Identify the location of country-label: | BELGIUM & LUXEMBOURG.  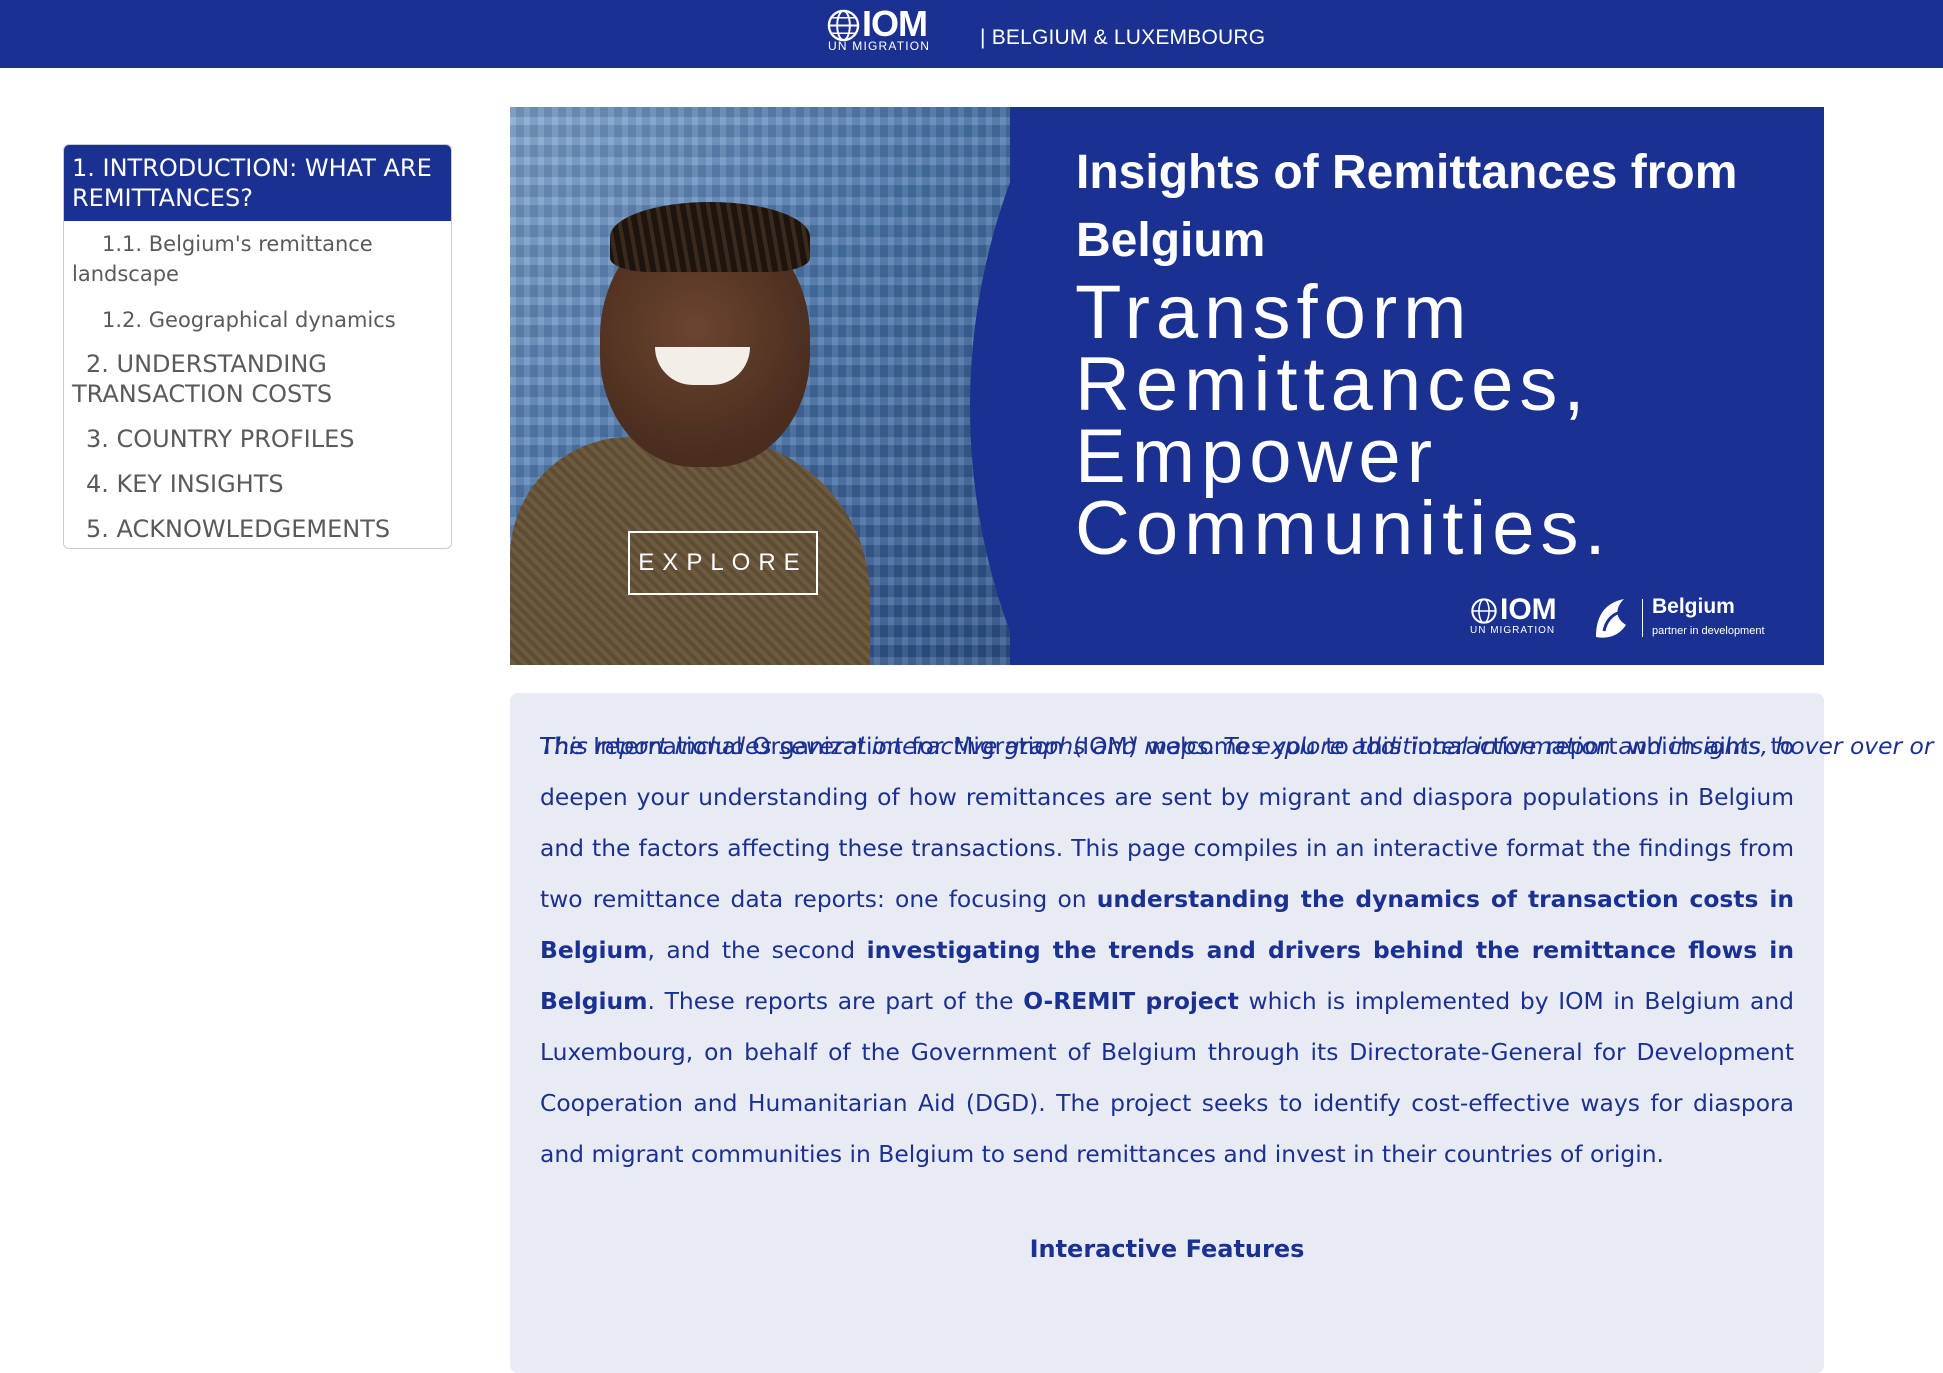
(1123, 37).